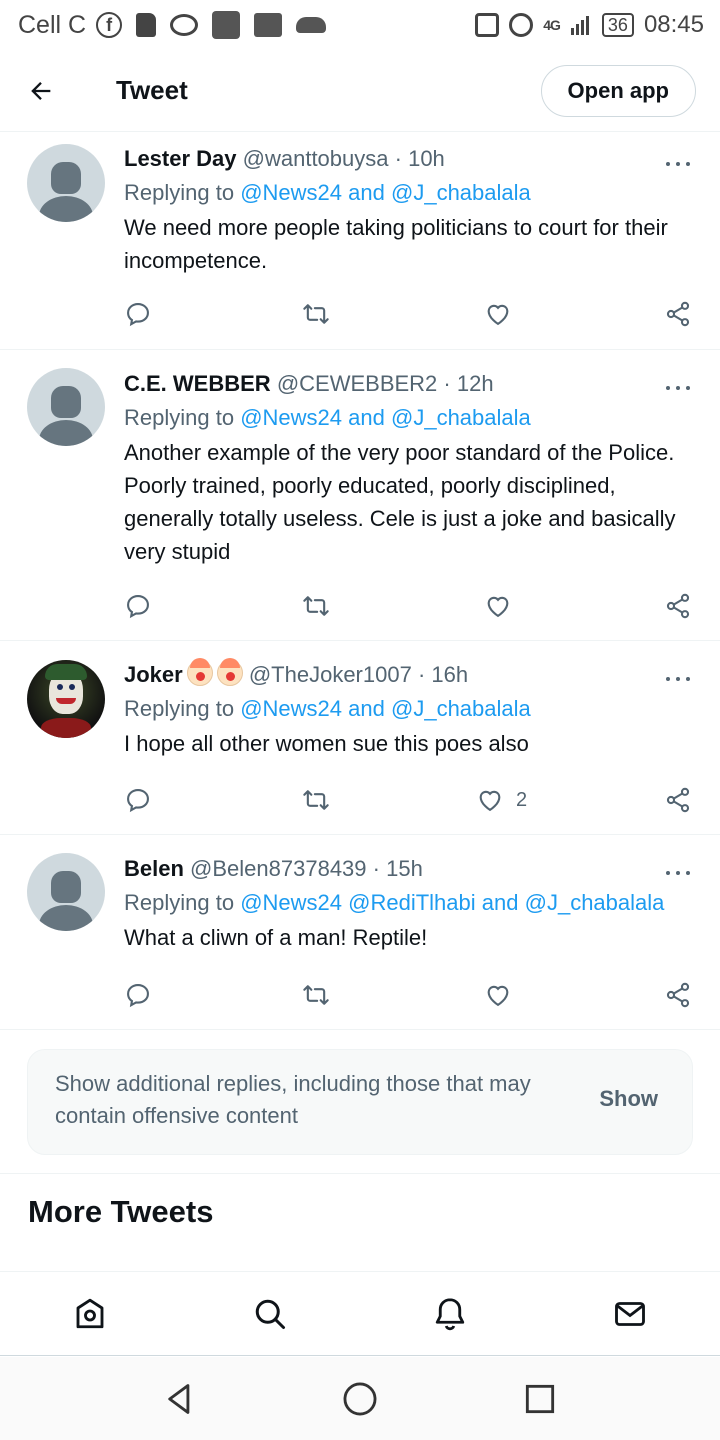  I want to click on like-button: 2, so click(501, 800).